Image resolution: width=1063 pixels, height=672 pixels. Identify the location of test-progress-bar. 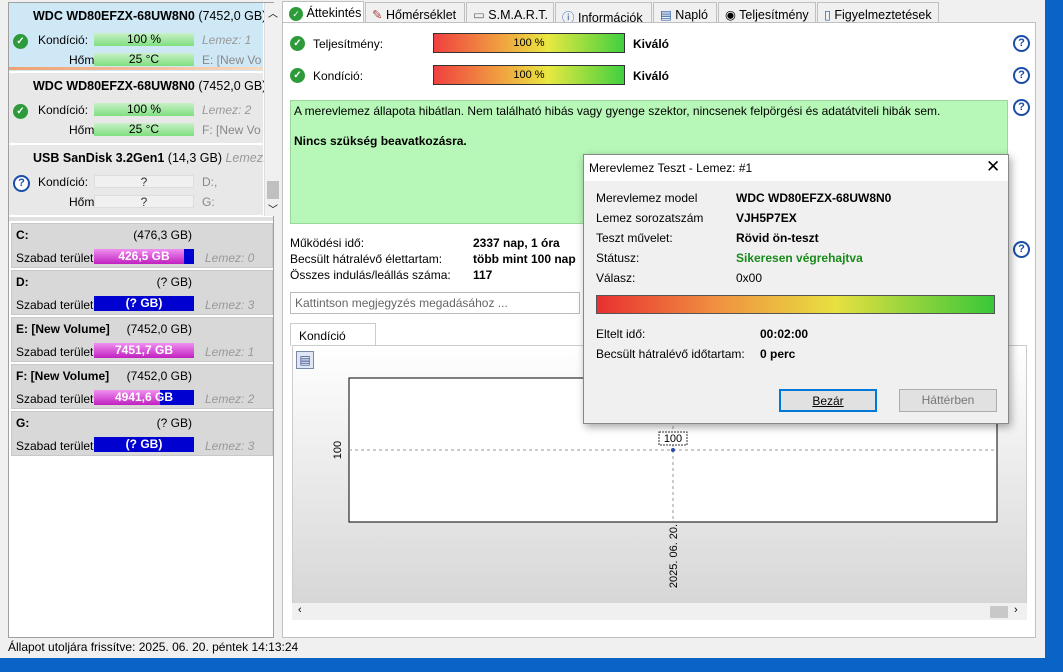
(795, 304).